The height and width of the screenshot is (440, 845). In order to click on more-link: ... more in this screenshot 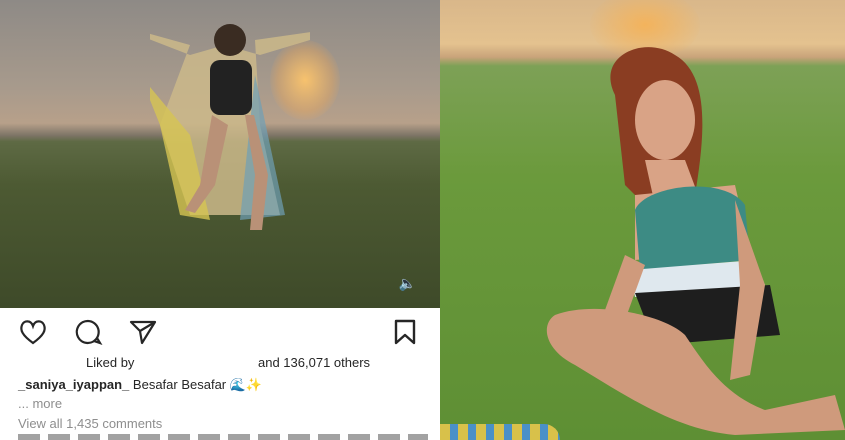, I will do `click(40, 403)`.